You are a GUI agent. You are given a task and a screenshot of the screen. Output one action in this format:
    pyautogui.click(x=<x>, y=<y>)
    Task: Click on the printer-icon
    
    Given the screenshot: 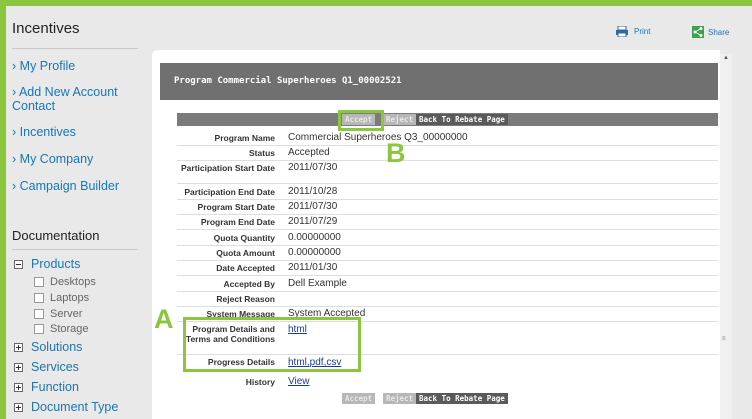 What is the action you would take?
    pyautogui.click(x=622, y=31)
    